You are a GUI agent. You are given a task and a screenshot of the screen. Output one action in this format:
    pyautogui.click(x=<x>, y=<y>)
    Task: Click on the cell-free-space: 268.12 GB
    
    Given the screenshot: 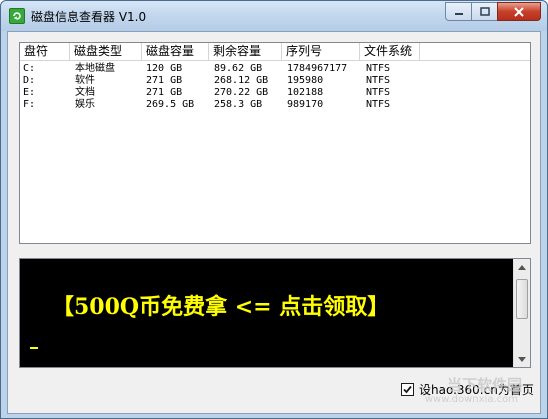 What is the action you would take?
    pyautogui.click(x=241, y=80)
    